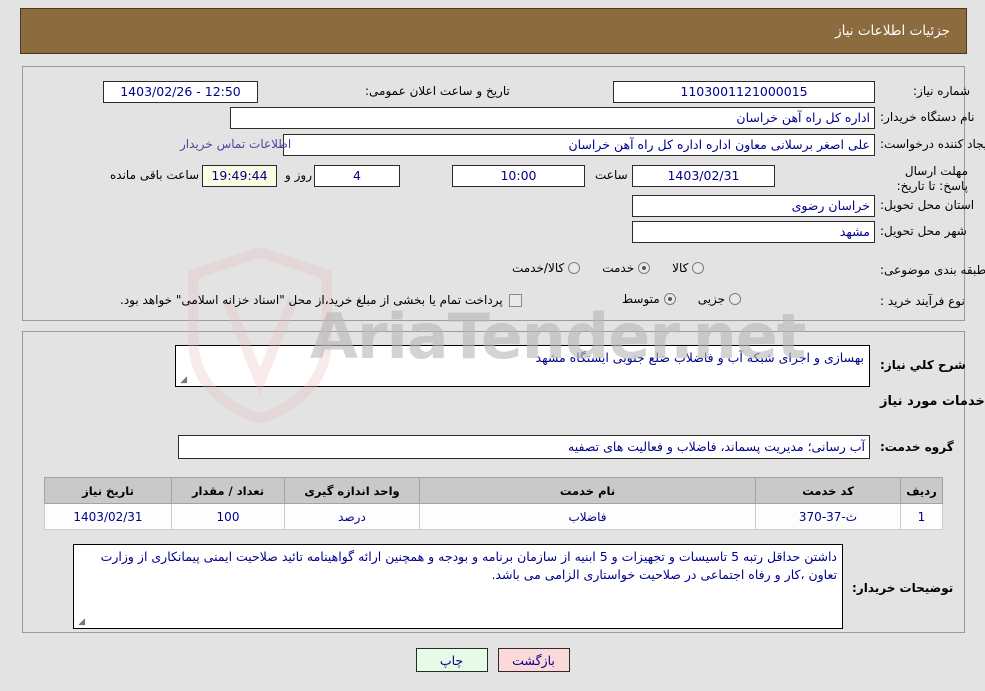 Image resolution: width=985 pixels, height=691 pixels. What do you see at coordinates (703, 176) in the screenshot?
I see `deadline-date-field: 1403/02/31` at bounding box center [703, 176].